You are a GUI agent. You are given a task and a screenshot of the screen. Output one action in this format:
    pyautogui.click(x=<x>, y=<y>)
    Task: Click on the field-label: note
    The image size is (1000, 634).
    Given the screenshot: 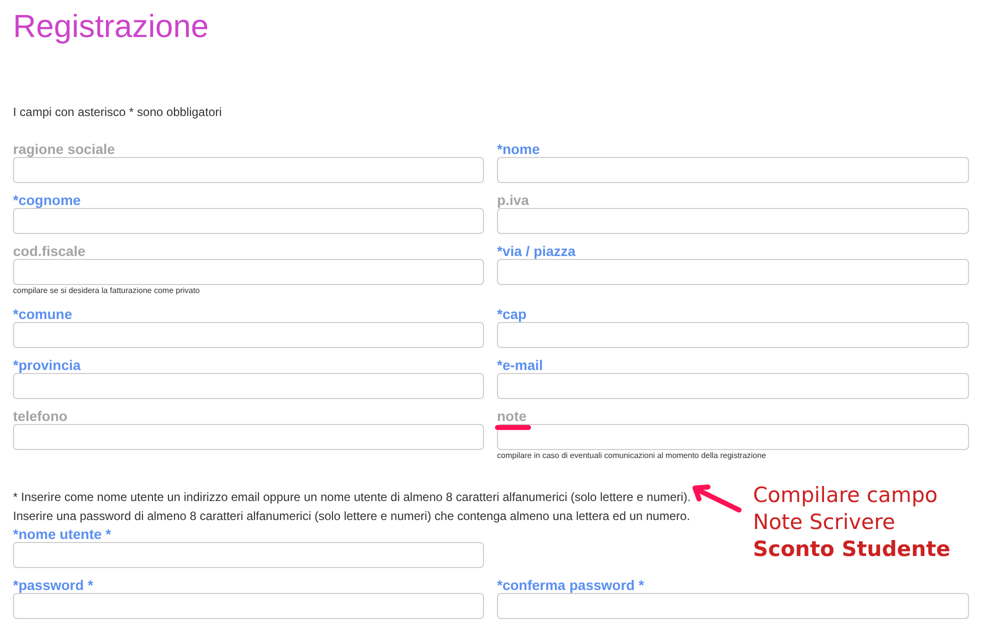 What is the action you would take?
    pyautogui.click(x=512, y=416)
    